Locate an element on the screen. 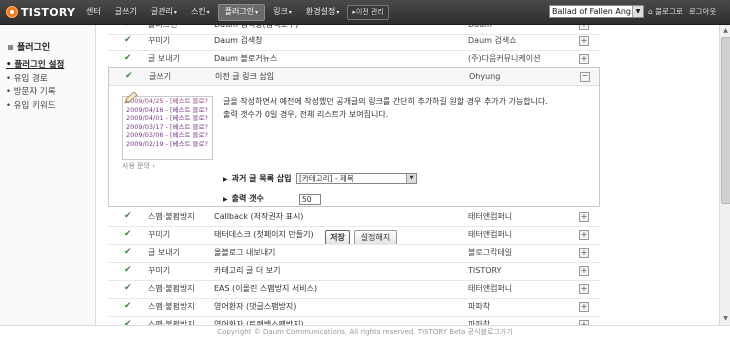 The image size is (730, 340). plugin-row: ✔ 스팸·불펌방지 EAS (이올린 스팸방지 서비스) 태터앤컴퍼니 + is located at coordinates (354, 289).